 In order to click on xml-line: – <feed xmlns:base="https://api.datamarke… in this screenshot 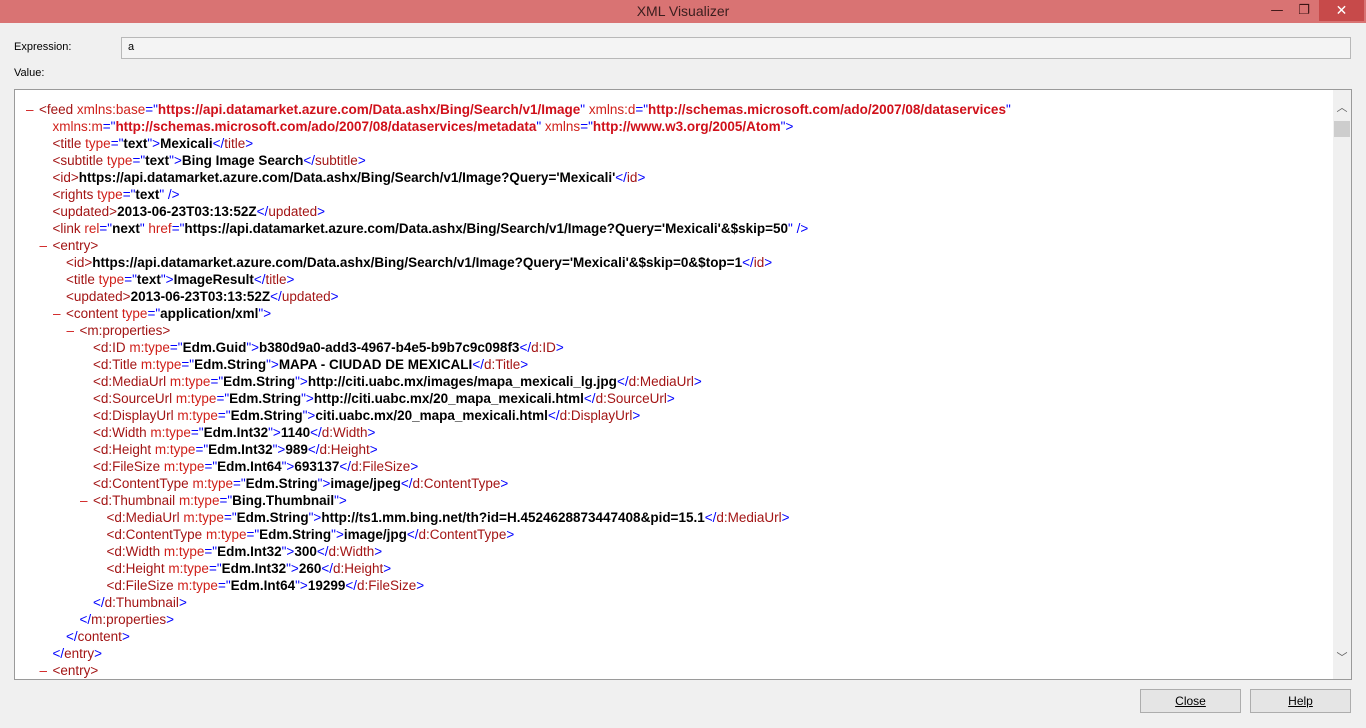, I will do `click(678, 109)`.